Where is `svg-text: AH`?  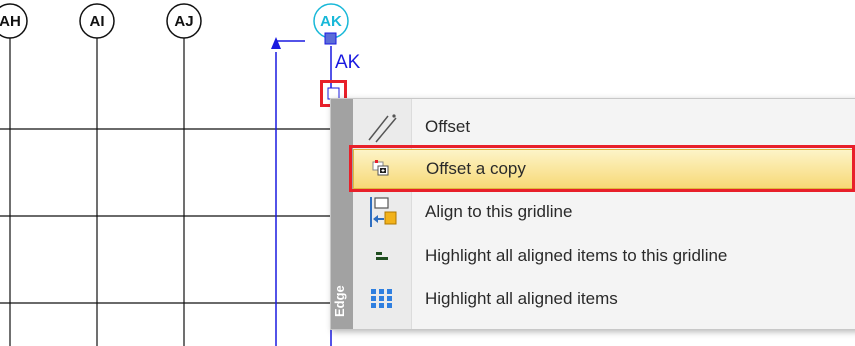 svg-text: AH is located at coordinates (10, 21).